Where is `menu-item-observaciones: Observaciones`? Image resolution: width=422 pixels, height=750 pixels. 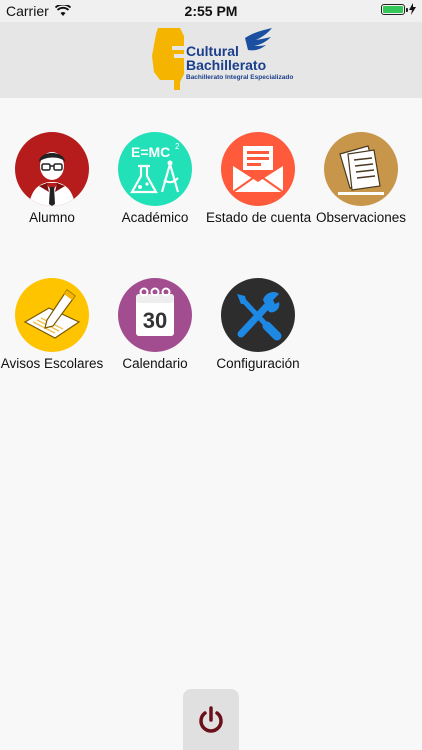
menu-item-observaciones: Observaciones is located at coordinates (361, 178).